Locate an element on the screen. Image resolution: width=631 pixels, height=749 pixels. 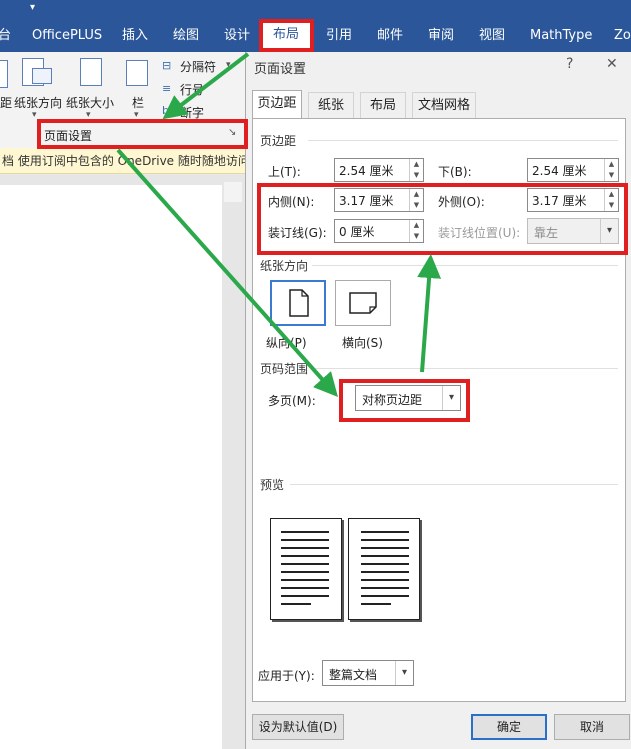
gutter-spinner: 0 厘米 ▲ ▼ is located at coordinates (379, 231).